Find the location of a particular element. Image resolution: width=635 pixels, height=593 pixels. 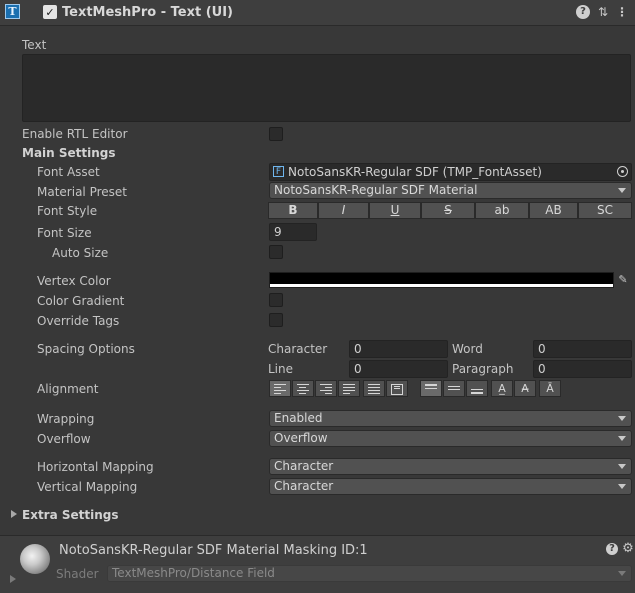

align-middle-button is located at coordinates (454, 388).